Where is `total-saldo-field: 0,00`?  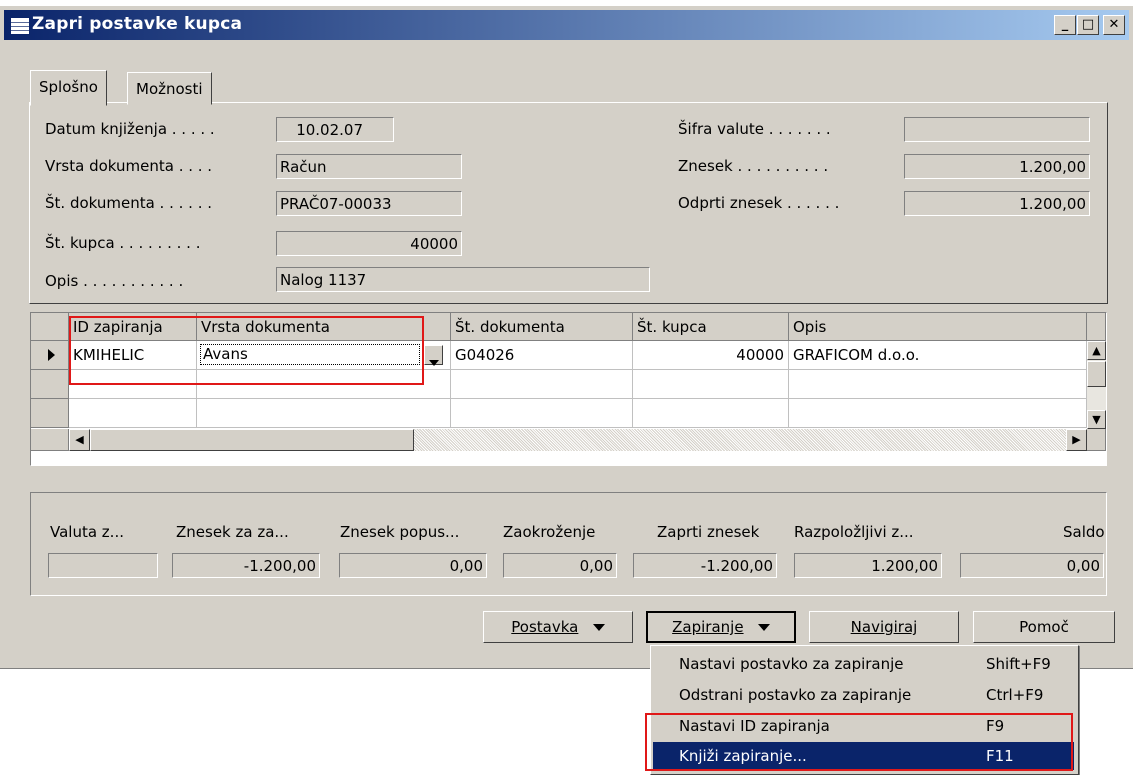 total-saldo-field: 0,00 is located at coordinates (1032, 565).